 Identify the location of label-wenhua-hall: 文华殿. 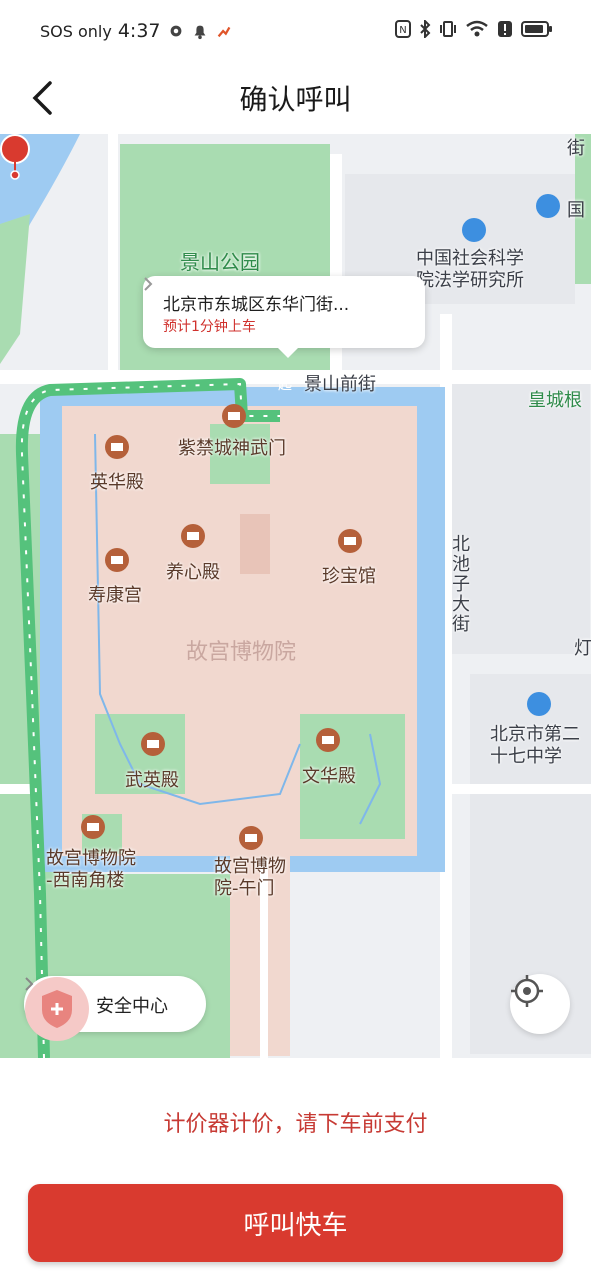
(329, 776).